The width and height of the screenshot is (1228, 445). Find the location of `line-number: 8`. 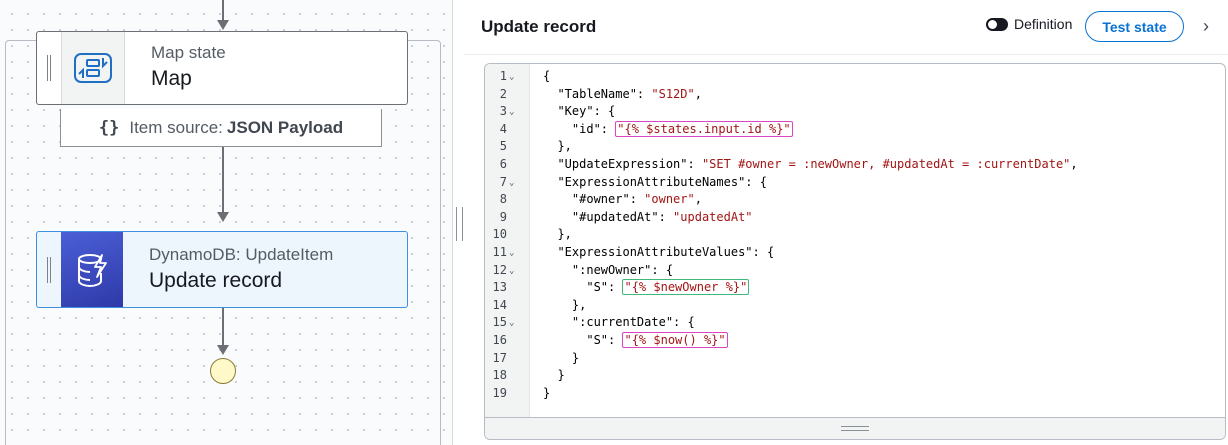

line-number: 8 is located at coordinates (503, 199).